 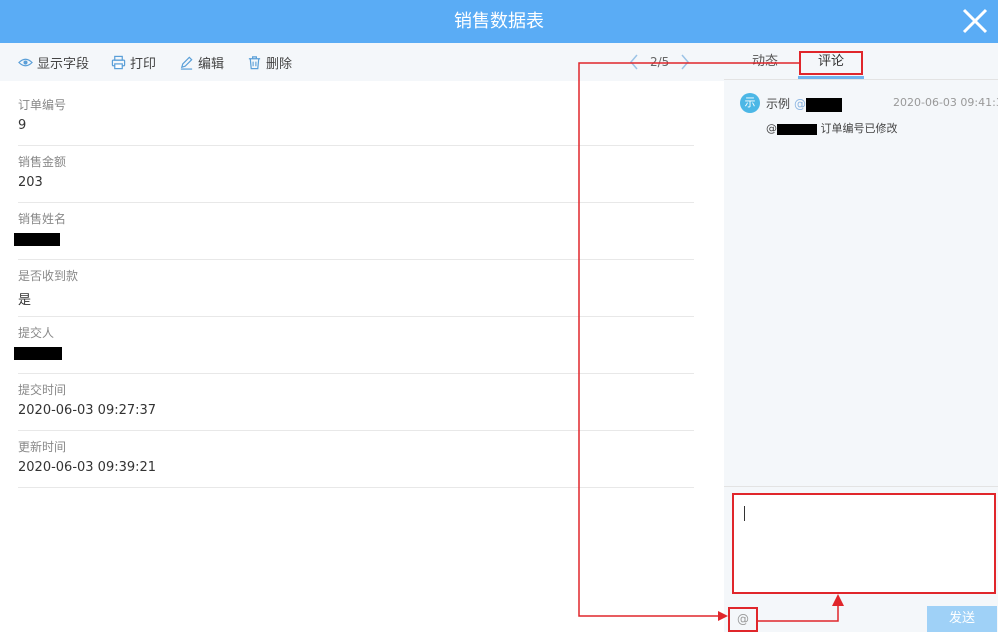 I want to click on tab-comments: 评论, so click(x=831, y=61).